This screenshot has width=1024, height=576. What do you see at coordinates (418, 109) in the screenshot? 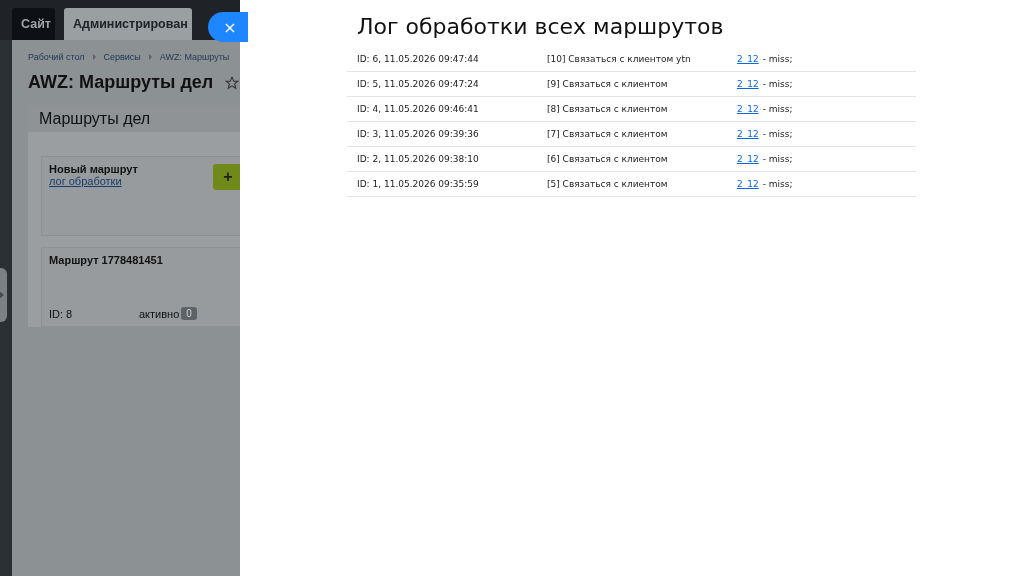
I see `table-cell-text: ID: 4, 11.05.2026 09:46:41` at bounding box center [418, 109].